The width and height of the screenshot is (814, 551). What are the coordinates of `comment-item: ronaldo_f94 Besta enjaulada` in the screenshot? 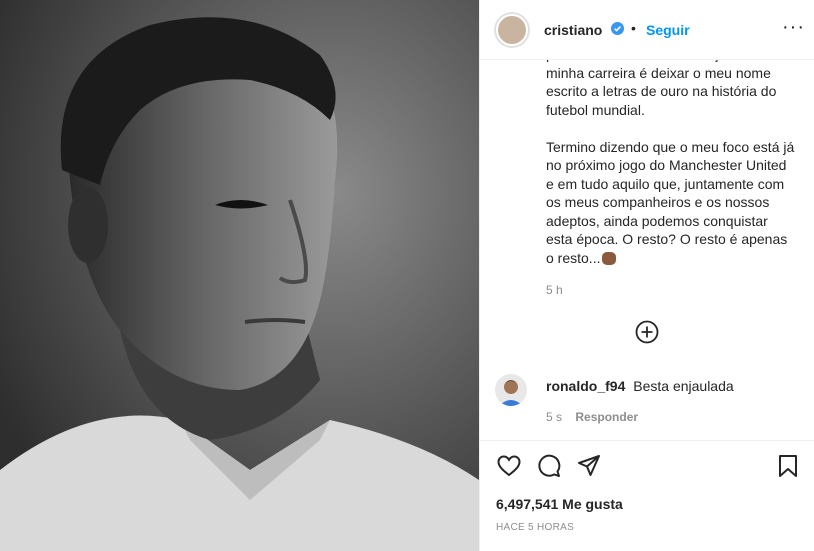 It's located at (640, 386).